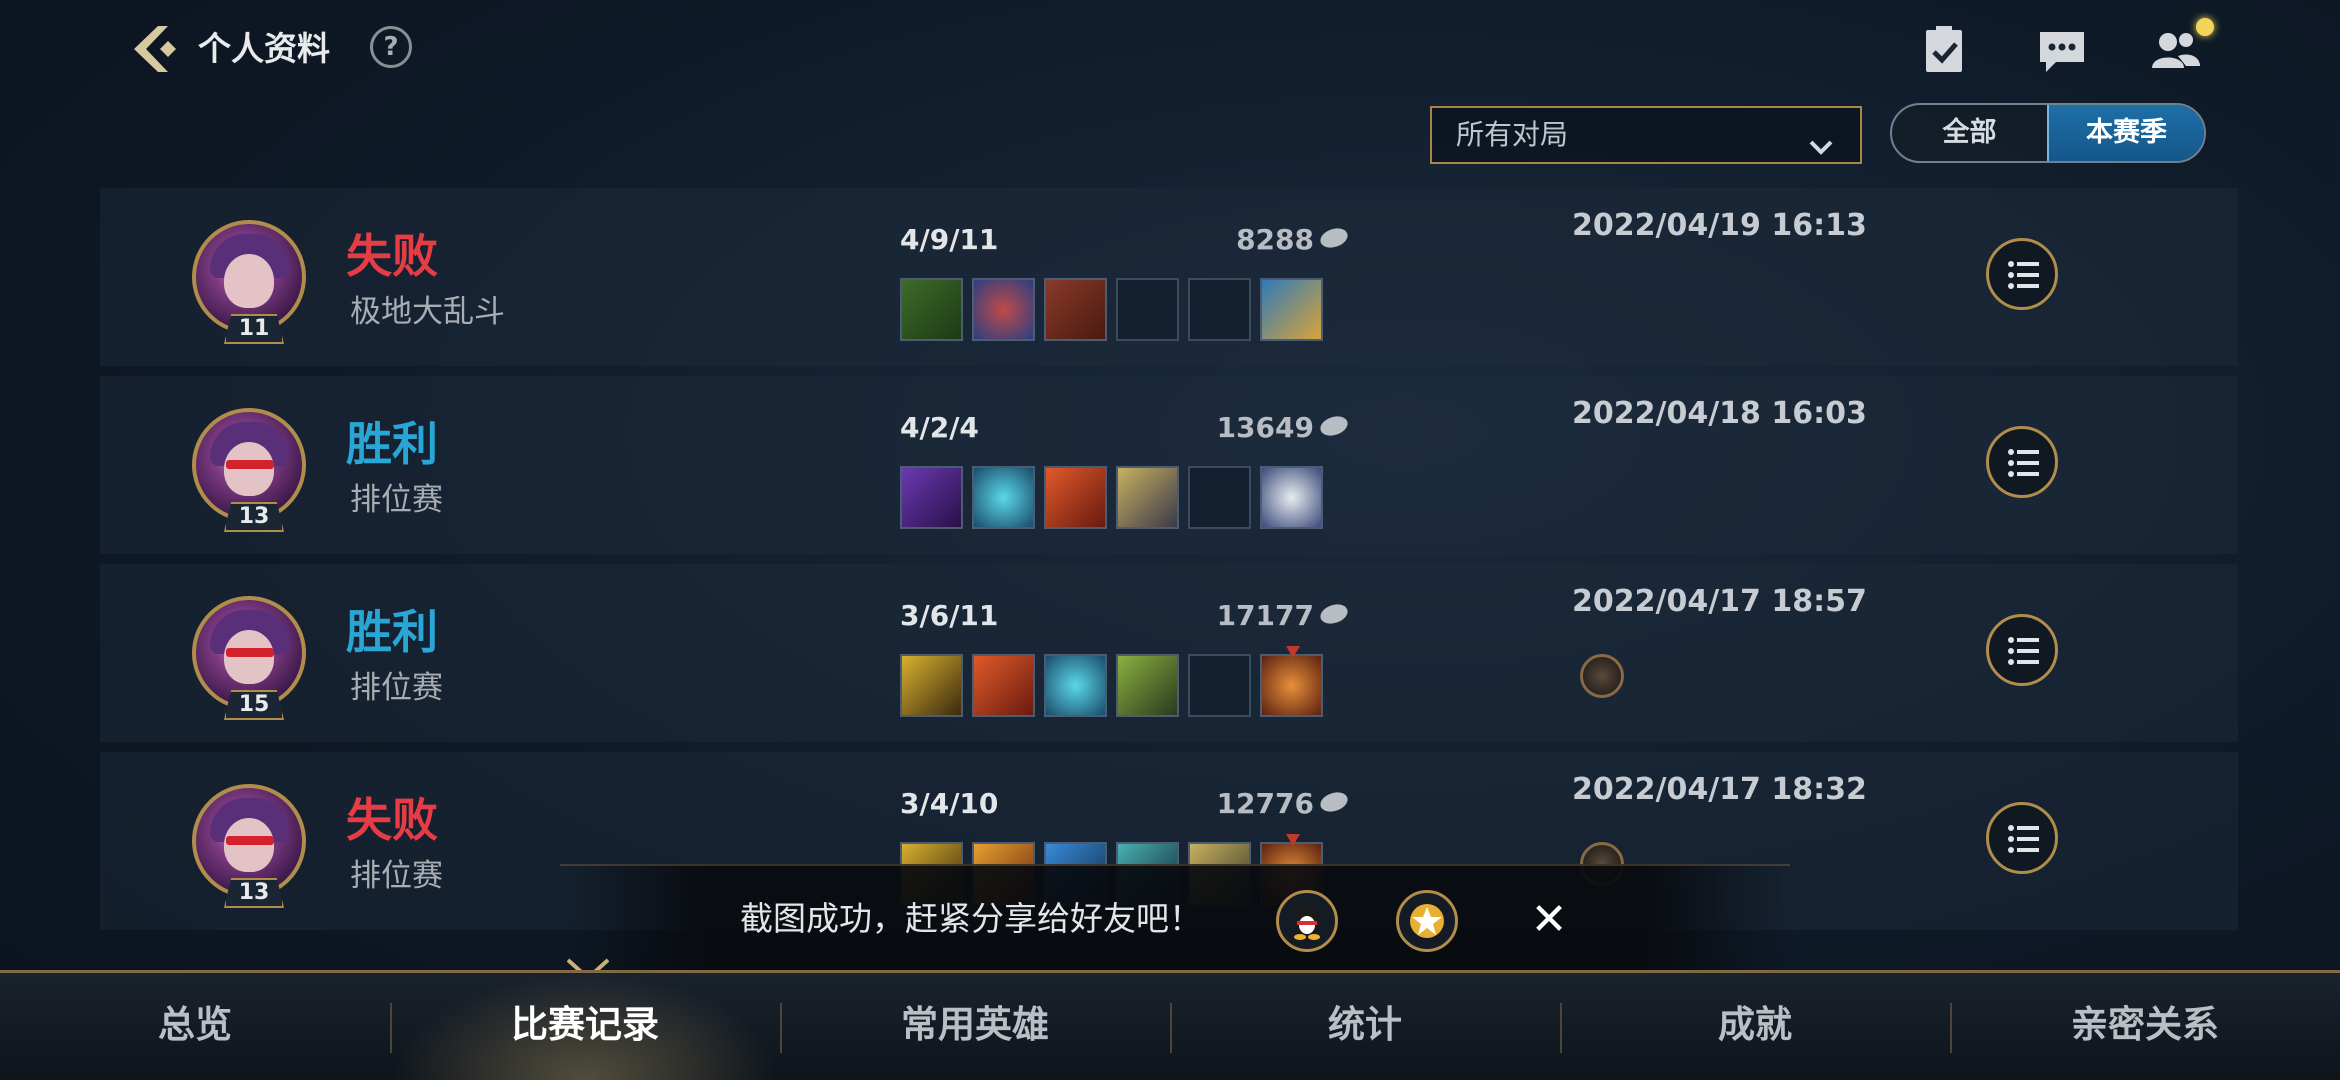 The image size is (2340, 1080). I want to click on toast-message: 截图成功，赶紧分享给好友吧！, so click(971, 918).